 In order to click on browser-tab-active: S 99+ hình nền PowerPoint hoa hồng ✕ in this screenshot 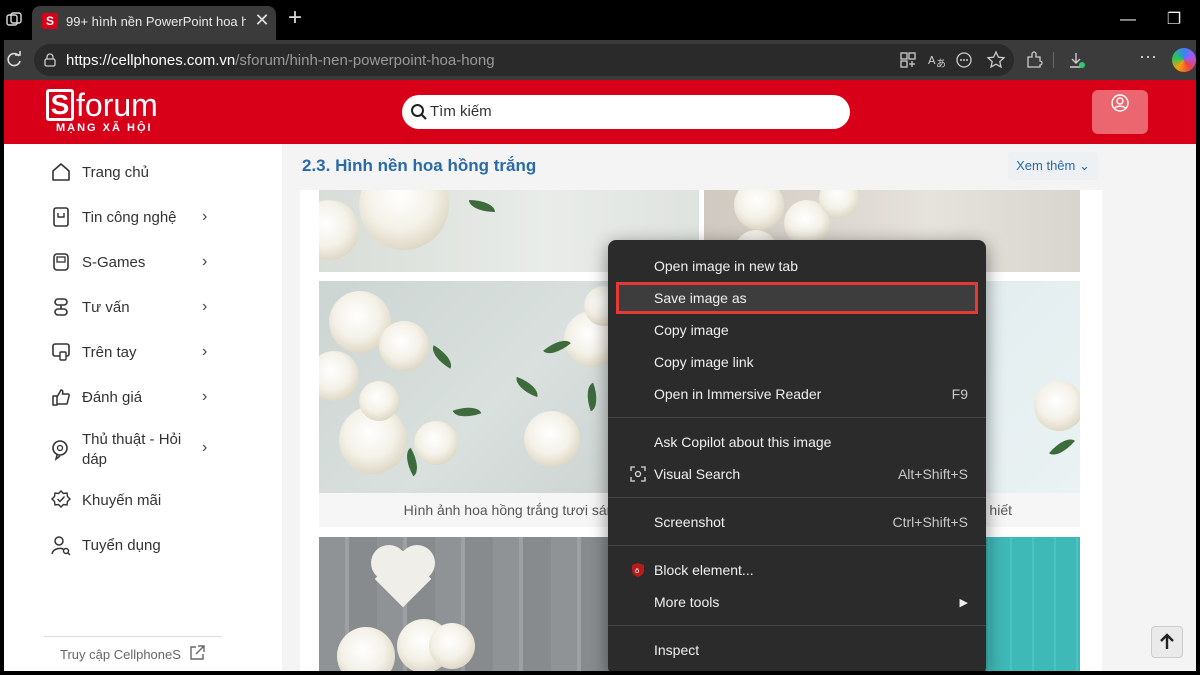, I will do `click(154, 23)`.